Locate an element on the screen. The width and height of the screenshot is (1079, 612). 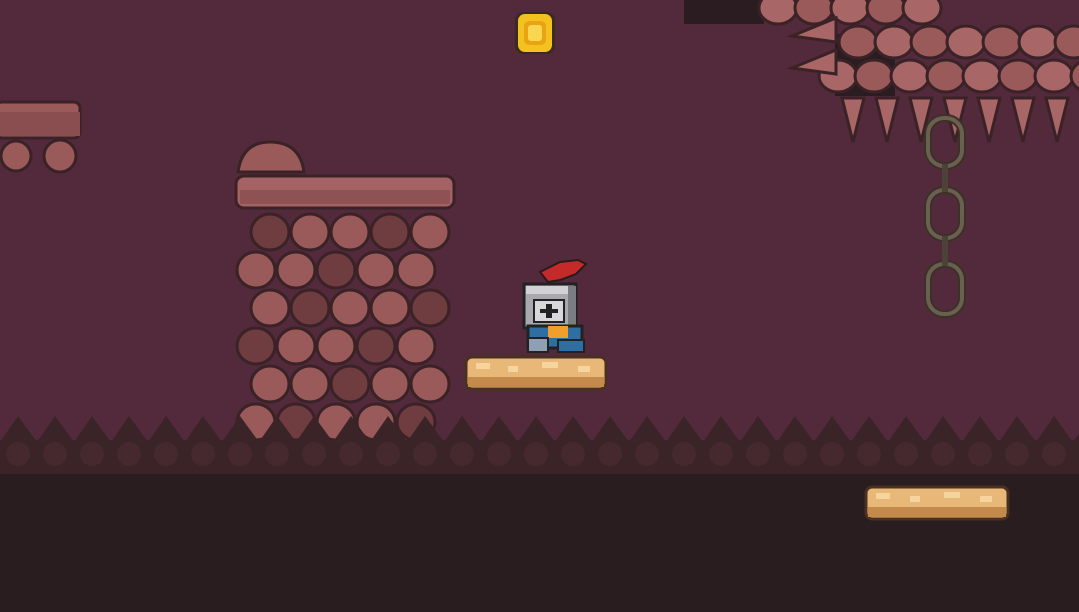
floating-platform-right is located at coordinates (937, 503).